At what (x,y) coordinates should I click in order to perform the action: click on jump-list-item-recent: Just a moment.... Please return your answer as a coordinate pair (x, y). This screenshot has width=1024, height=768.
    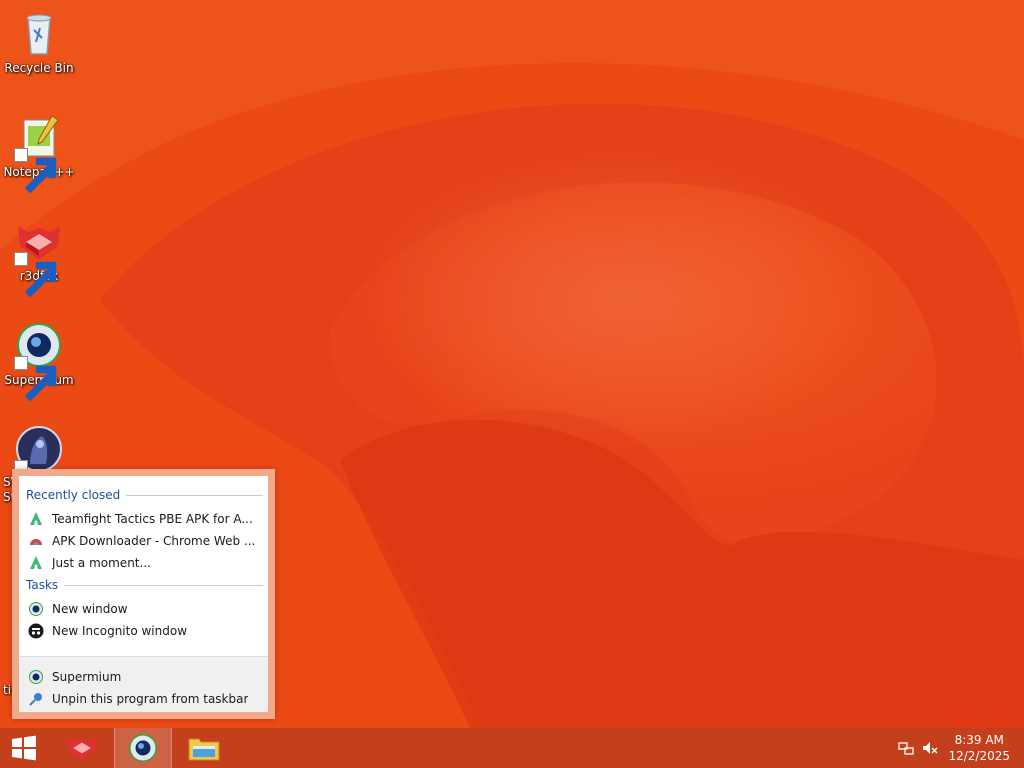
    Looking at the image, I should click on (144, 563).